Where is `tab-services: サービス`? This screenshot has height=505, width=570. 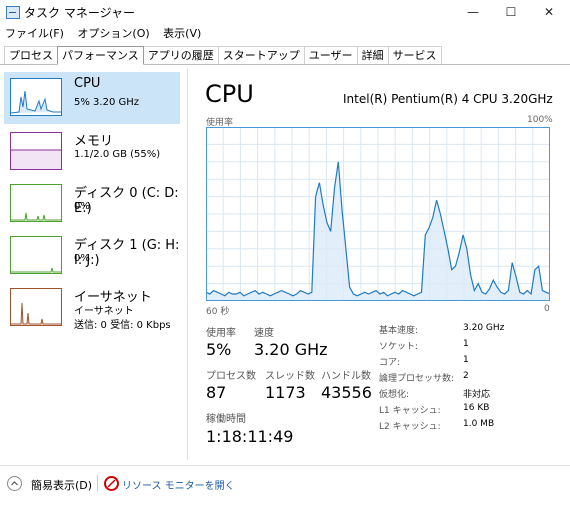
tab-services: サービス is located at coordinates (414, 55).